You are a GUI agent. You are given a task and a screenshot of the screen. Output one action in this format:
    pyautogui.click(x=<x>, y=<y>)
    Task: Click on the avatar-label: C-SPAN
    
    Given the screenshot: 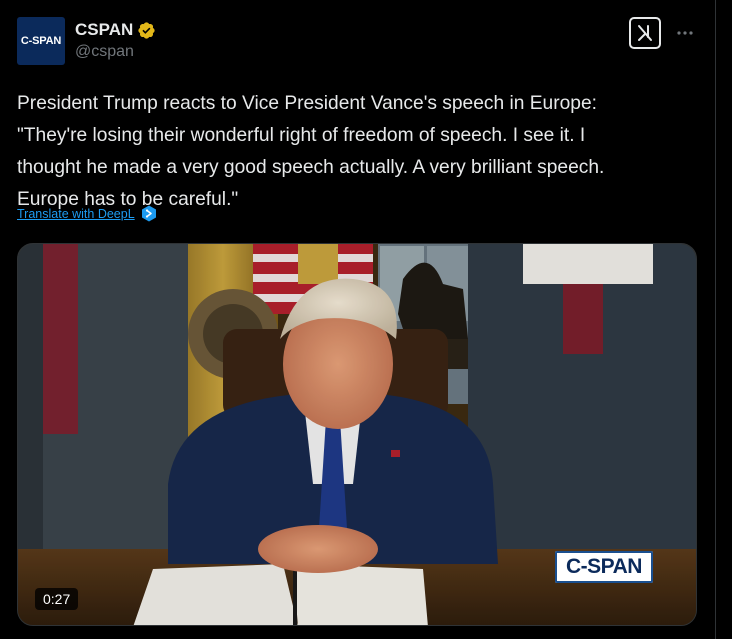 What is the action you would take?
    pyautogui.click(x=41, y=41)
    